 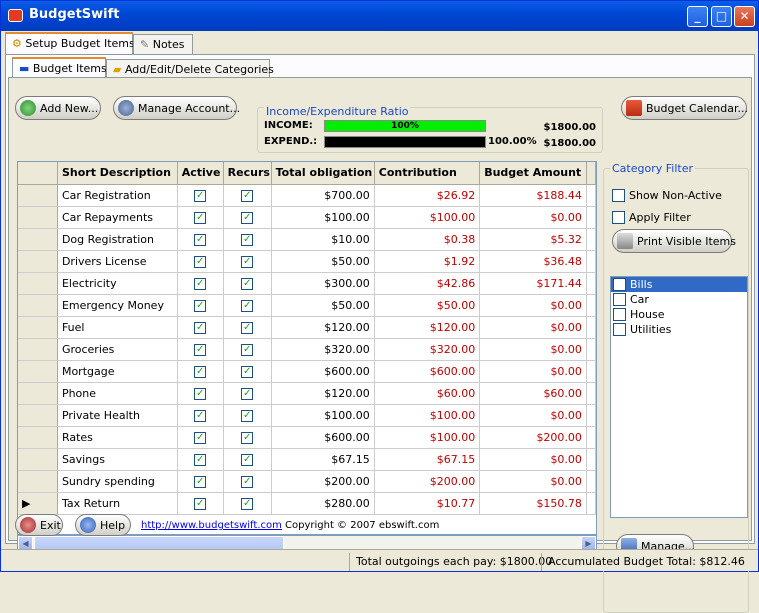 What do you see at coordinates (533, 393) in the screenshot?
I see `cell-budget-amount: $60.00` at bounding box center [533, 393].